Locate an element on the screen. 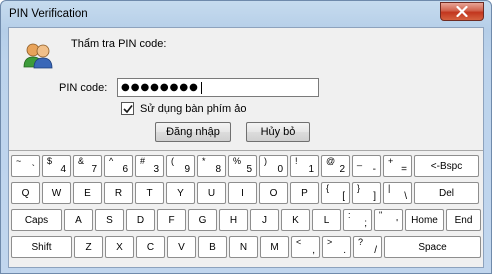 This screenshot has width=492, height=274. key-h: H is located at coordinates (233, 220).